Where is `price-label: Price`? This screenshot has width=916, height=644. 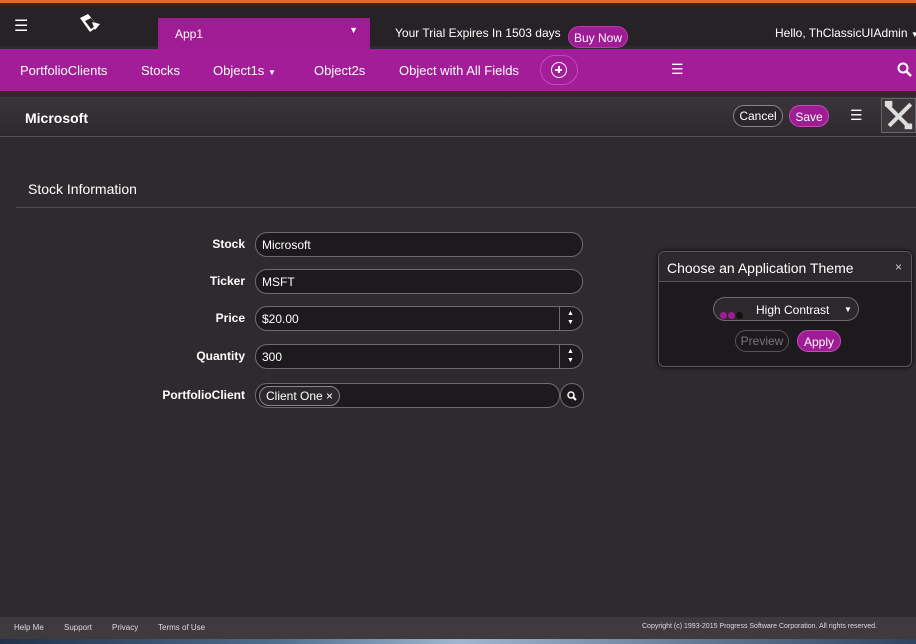
price-label: Price is located at coordinates (230, 318).